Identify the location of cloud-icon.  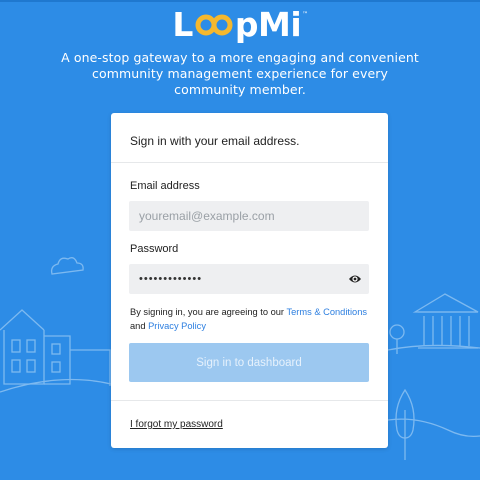
(67, 266).